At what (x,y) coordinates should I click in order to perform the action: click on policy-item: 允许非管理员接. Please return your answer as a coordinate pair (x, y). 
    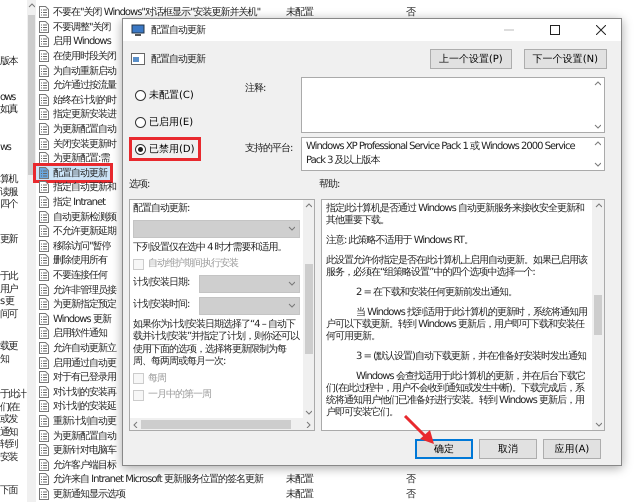
    Looking at the image, I should click on (77, 289).